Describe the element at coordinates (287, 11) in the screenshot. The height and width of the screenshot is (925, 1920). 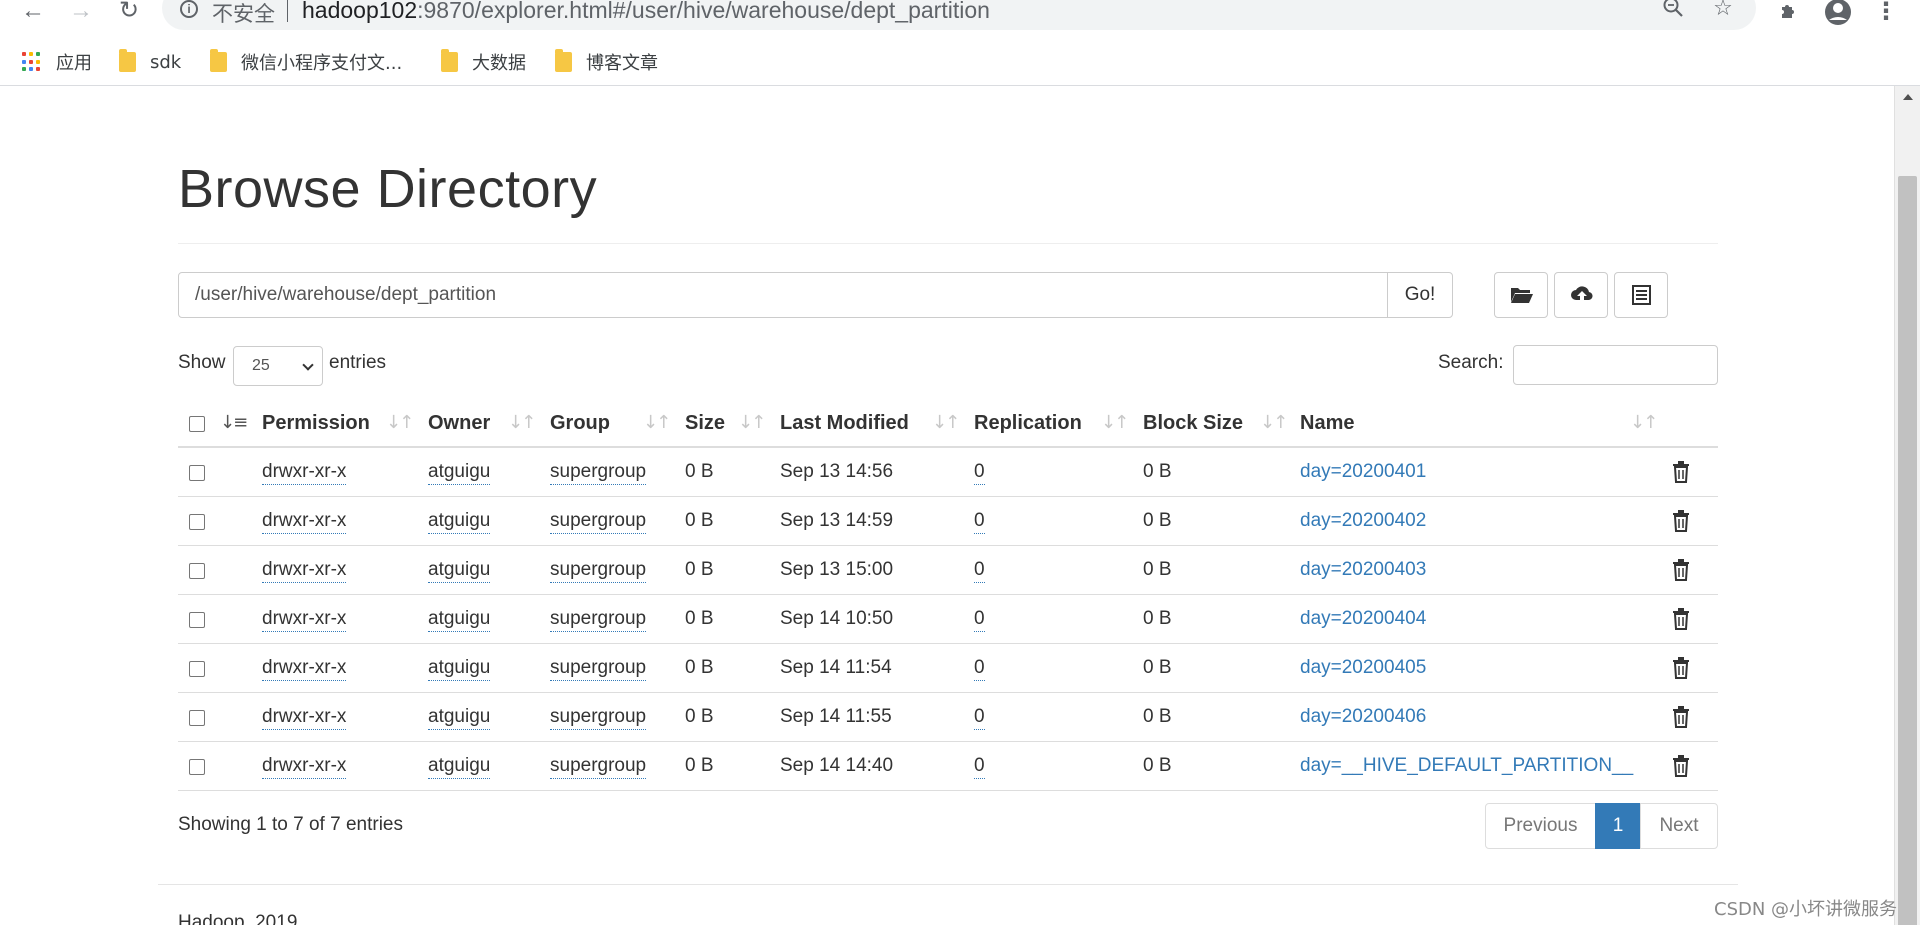
I see `separator` at that location.